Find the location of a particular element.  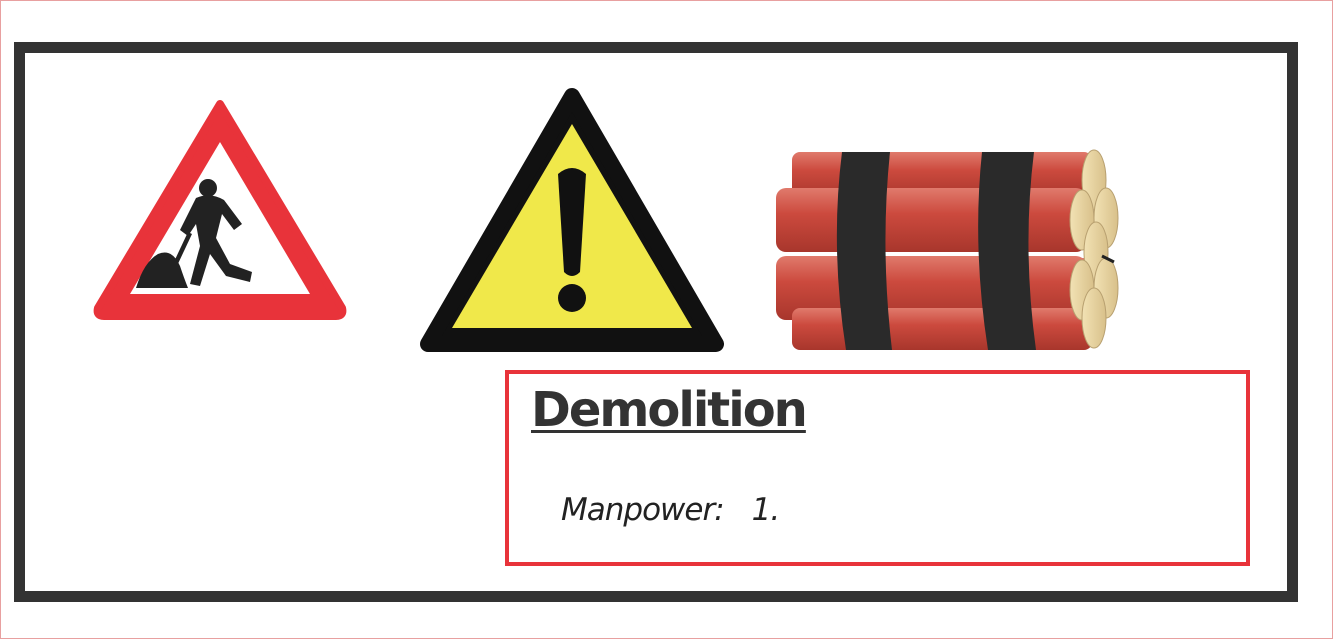

activity-title: Demolition is located at coordinates (669, 410).